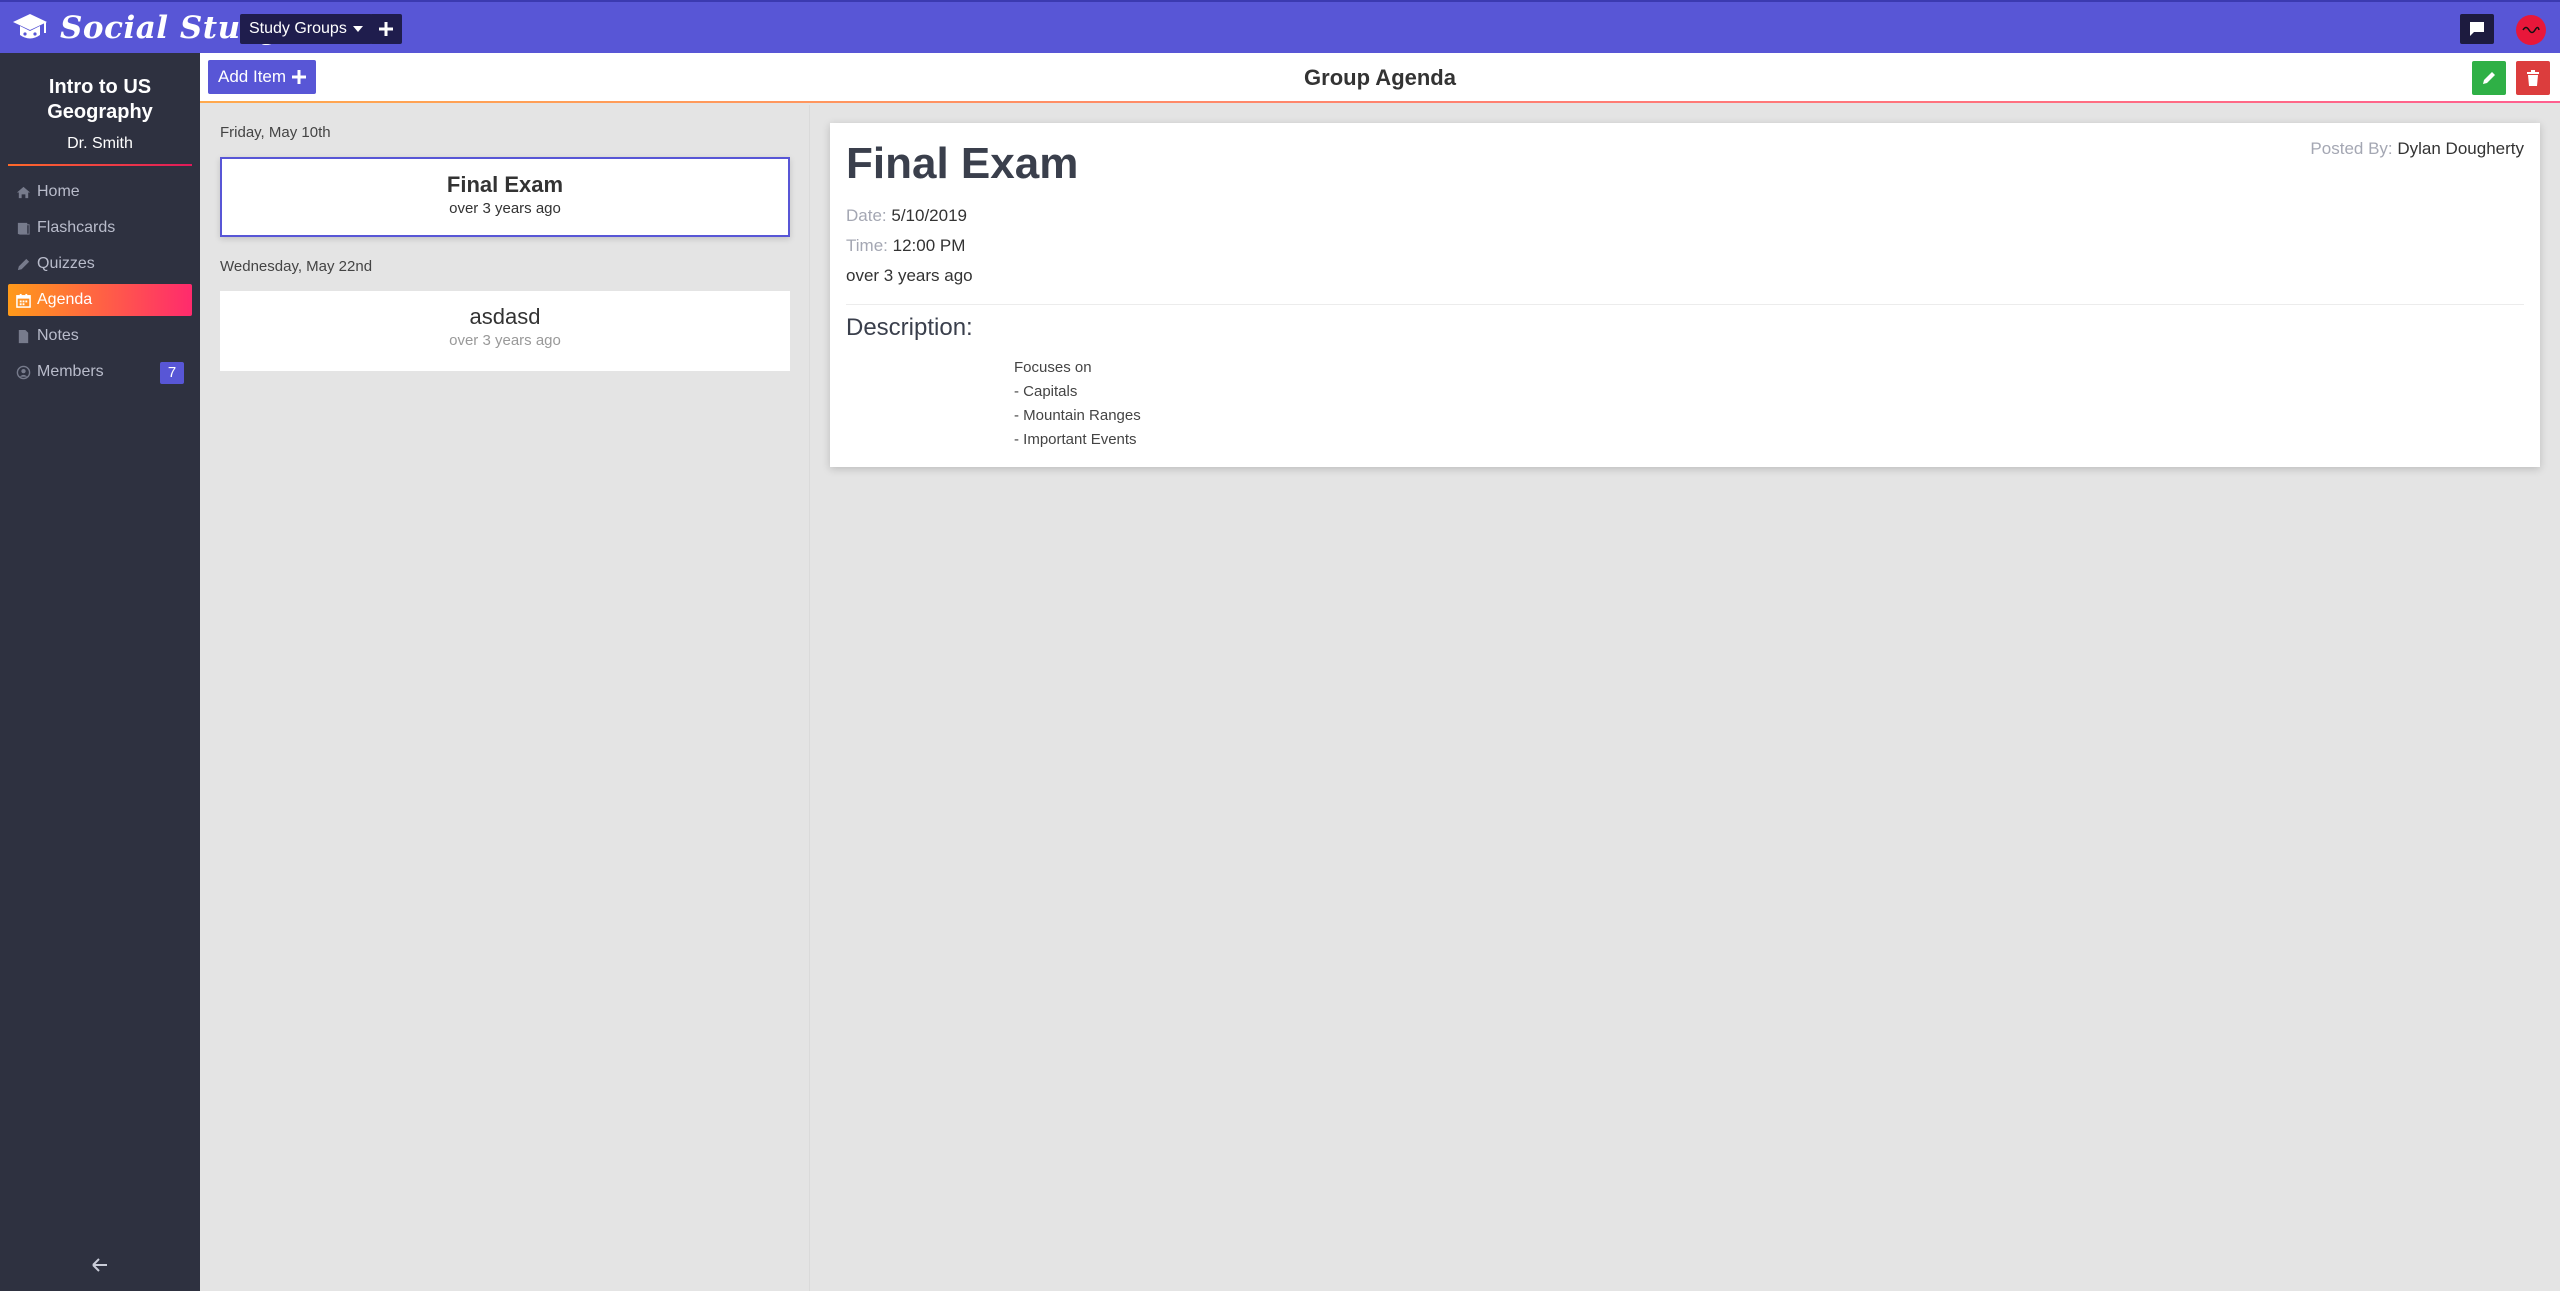 Image resolution: width=2560 pixels, height=1291 pixels. I want to click on date-value: 5/10/2019, so click(929, 215).